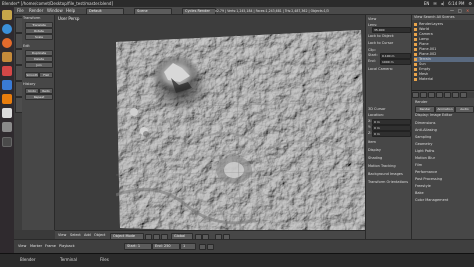  Describe the element at coordinates (388, 158) in the screenshot. I see `panel-header-shading: Shading` at that location.